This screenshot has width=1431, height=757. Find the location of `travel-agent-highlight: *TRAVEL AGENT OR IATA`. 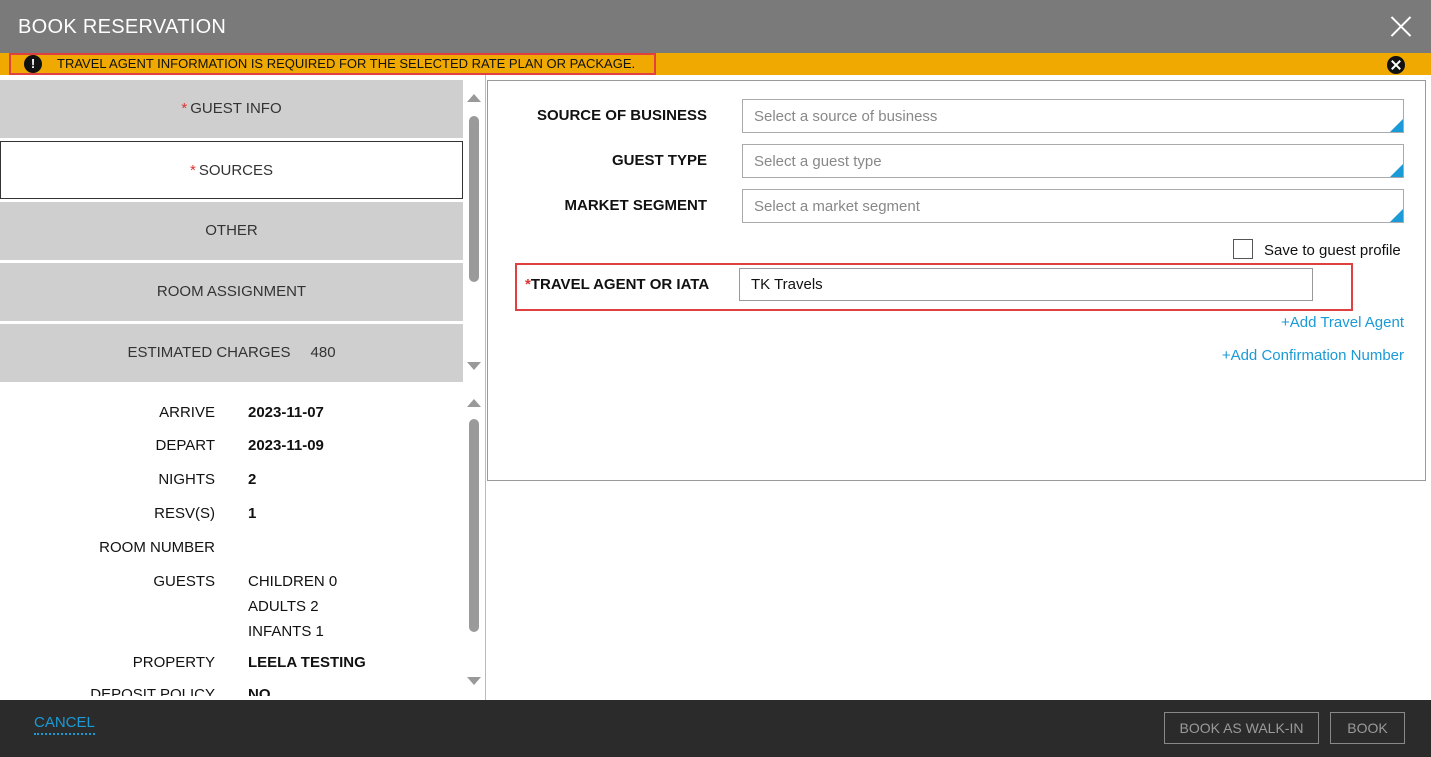

travel-agent-highlight: *TRAVEL AGENT OR IATA is located at coordinates (934, 287).